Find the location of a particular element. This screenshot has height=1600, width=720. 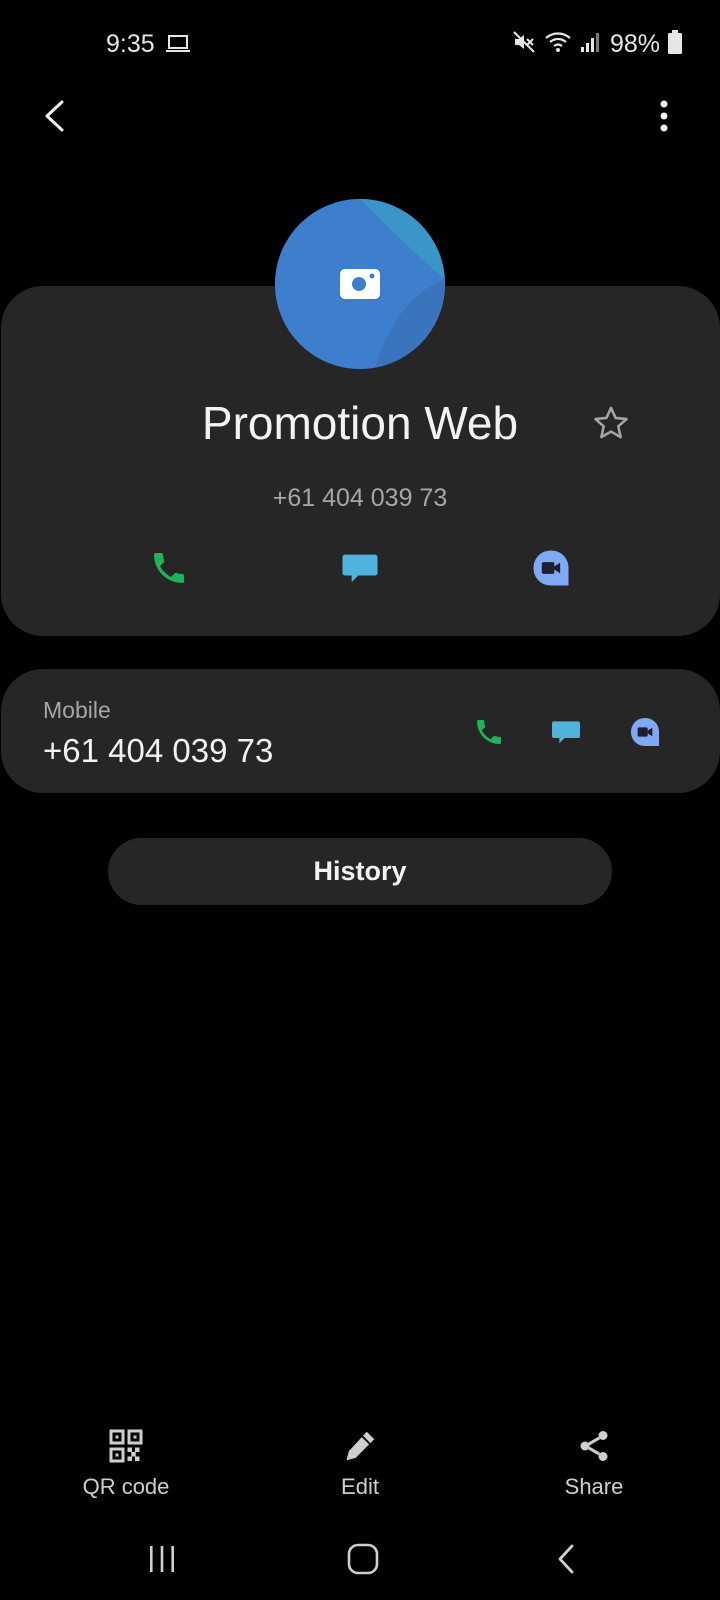

recent-apps-button is located at coordinates (162, 1559).